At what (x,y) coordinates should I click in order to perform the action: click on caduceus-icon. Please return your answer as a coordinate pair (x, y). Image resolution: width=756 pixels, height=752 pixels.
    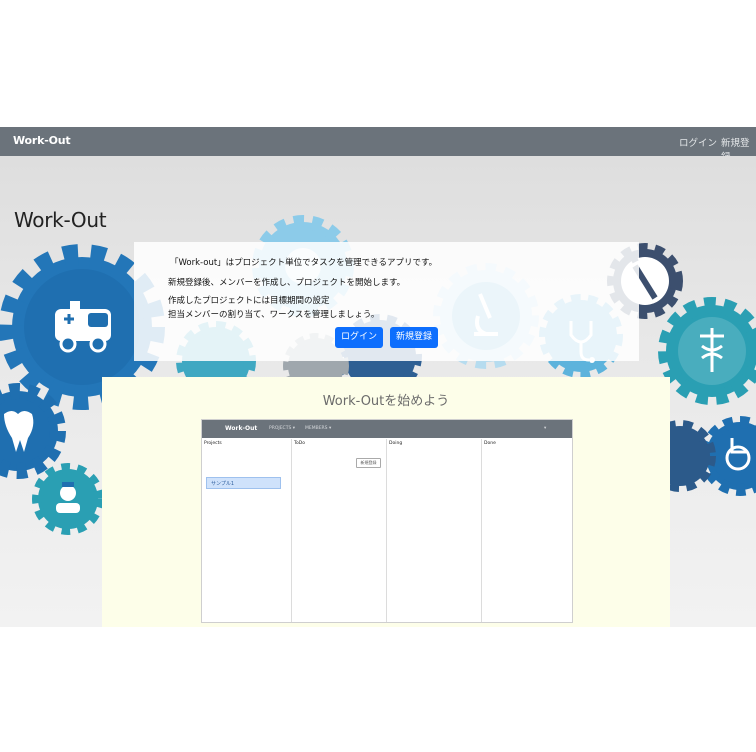
    Looking at the image, I should click on (707, 351).